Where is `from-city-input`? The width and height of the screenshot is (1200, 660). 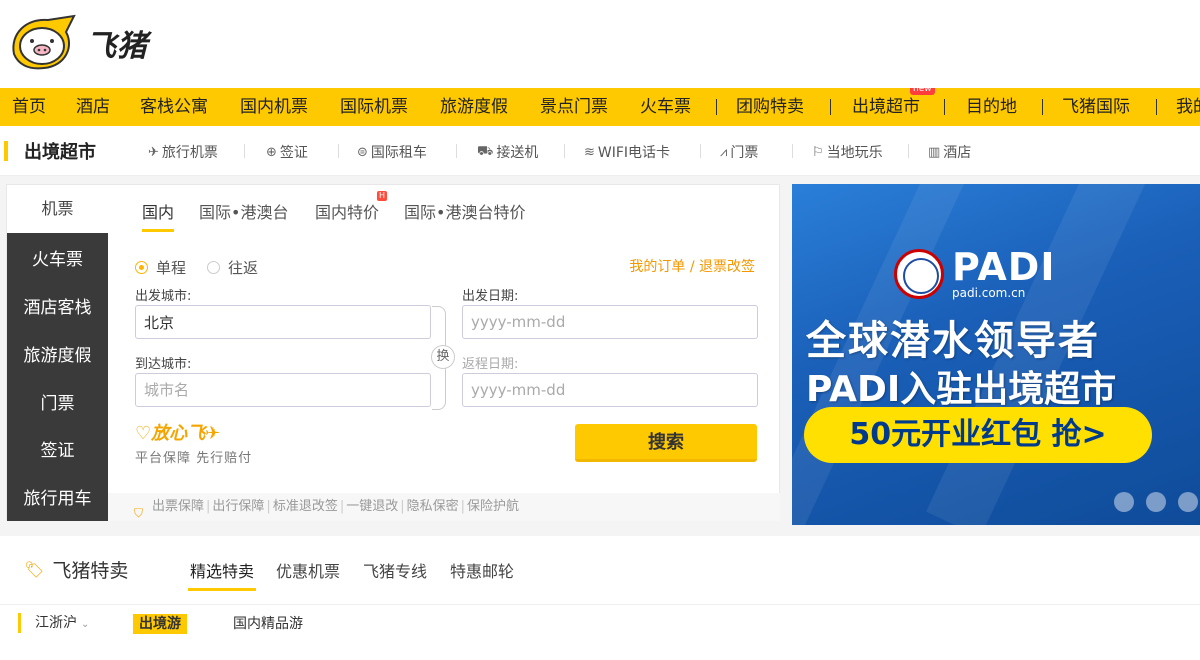
from-city-input is located at coordinates (283, 322).